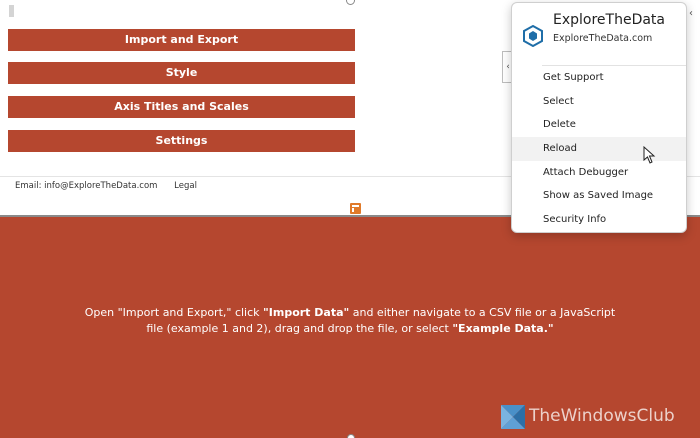 Image resolution: width=700 pixels, height=438 pixels. What do you see at coordinates (609, 20) in the screenshot?
I see `addin-title: ExploreTheData` at bounding box center [609, 20].